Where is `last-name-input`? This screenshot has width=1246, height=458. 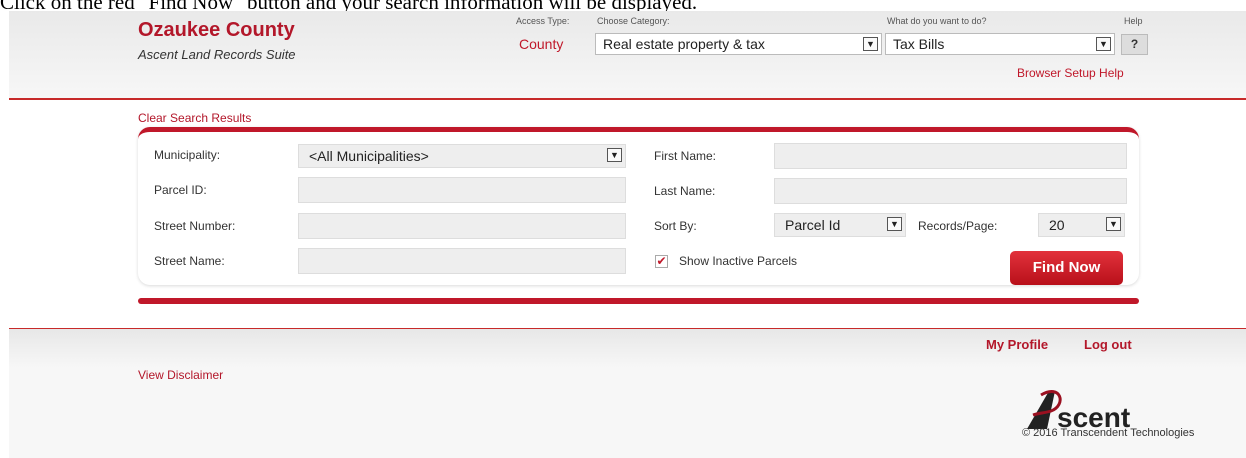 last-name-input is located at coordinates (950, 191).